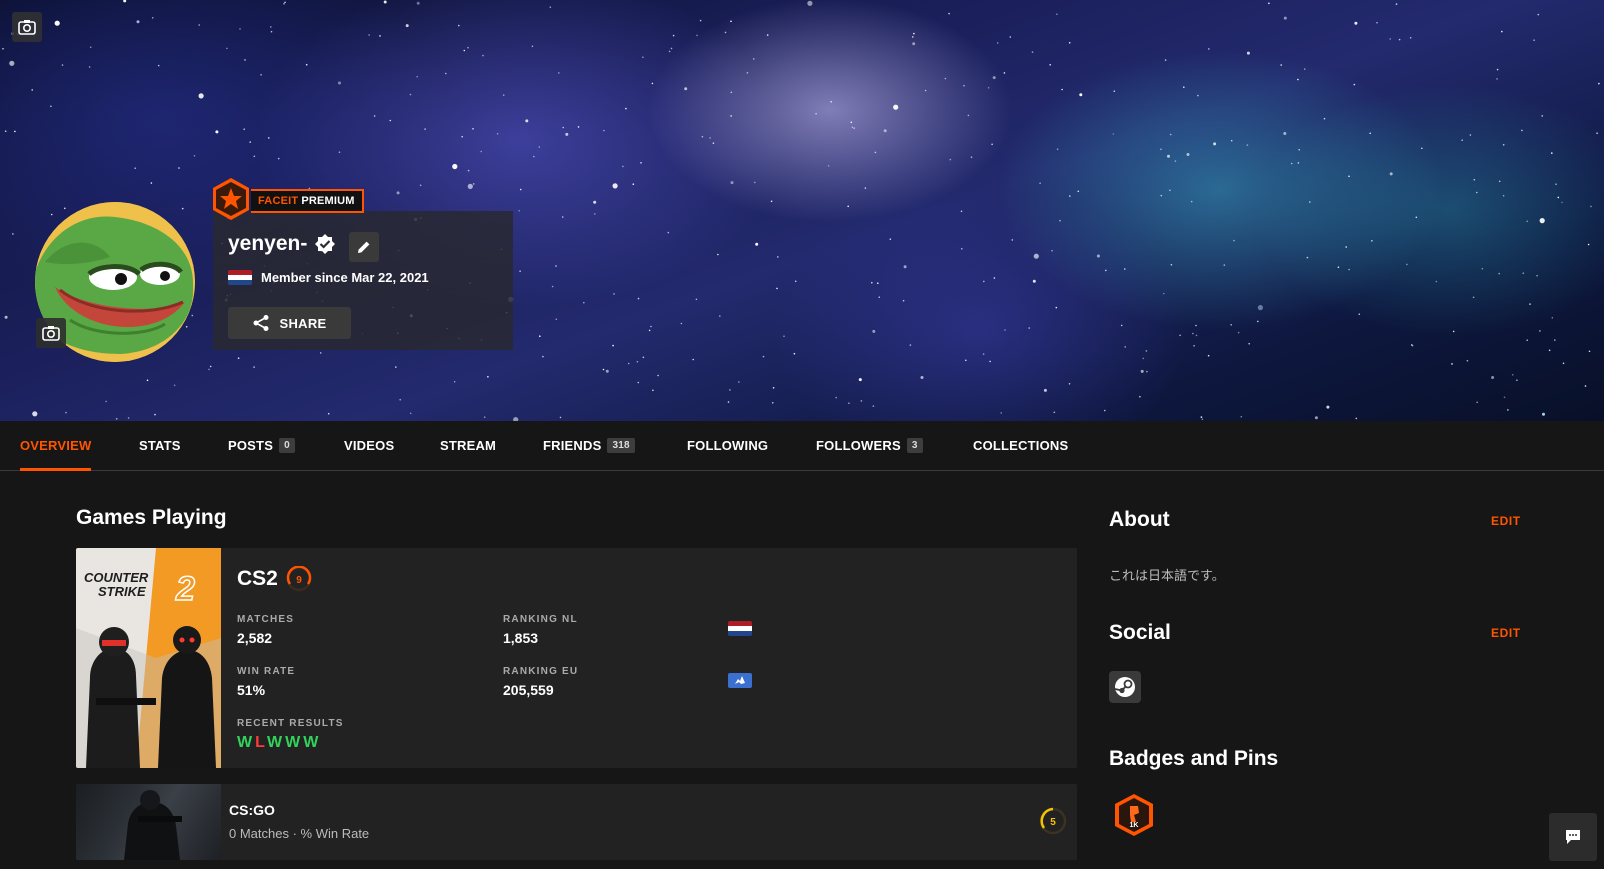 The height and width of the screenshot is (869, 1604). Describe the element at coordinates (274, 579) in the screenshot. I see `cs2-title-row: CS2 9` at that location.